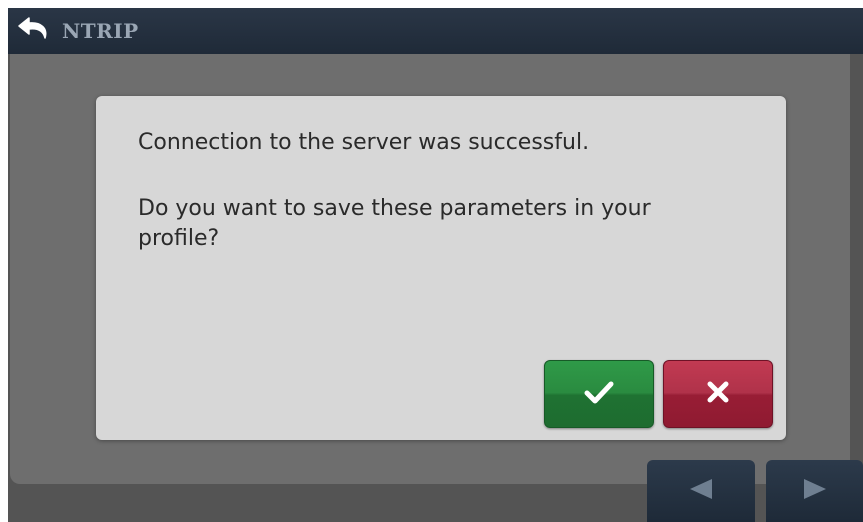  I want to click on next-page-button, so click(814, 491).